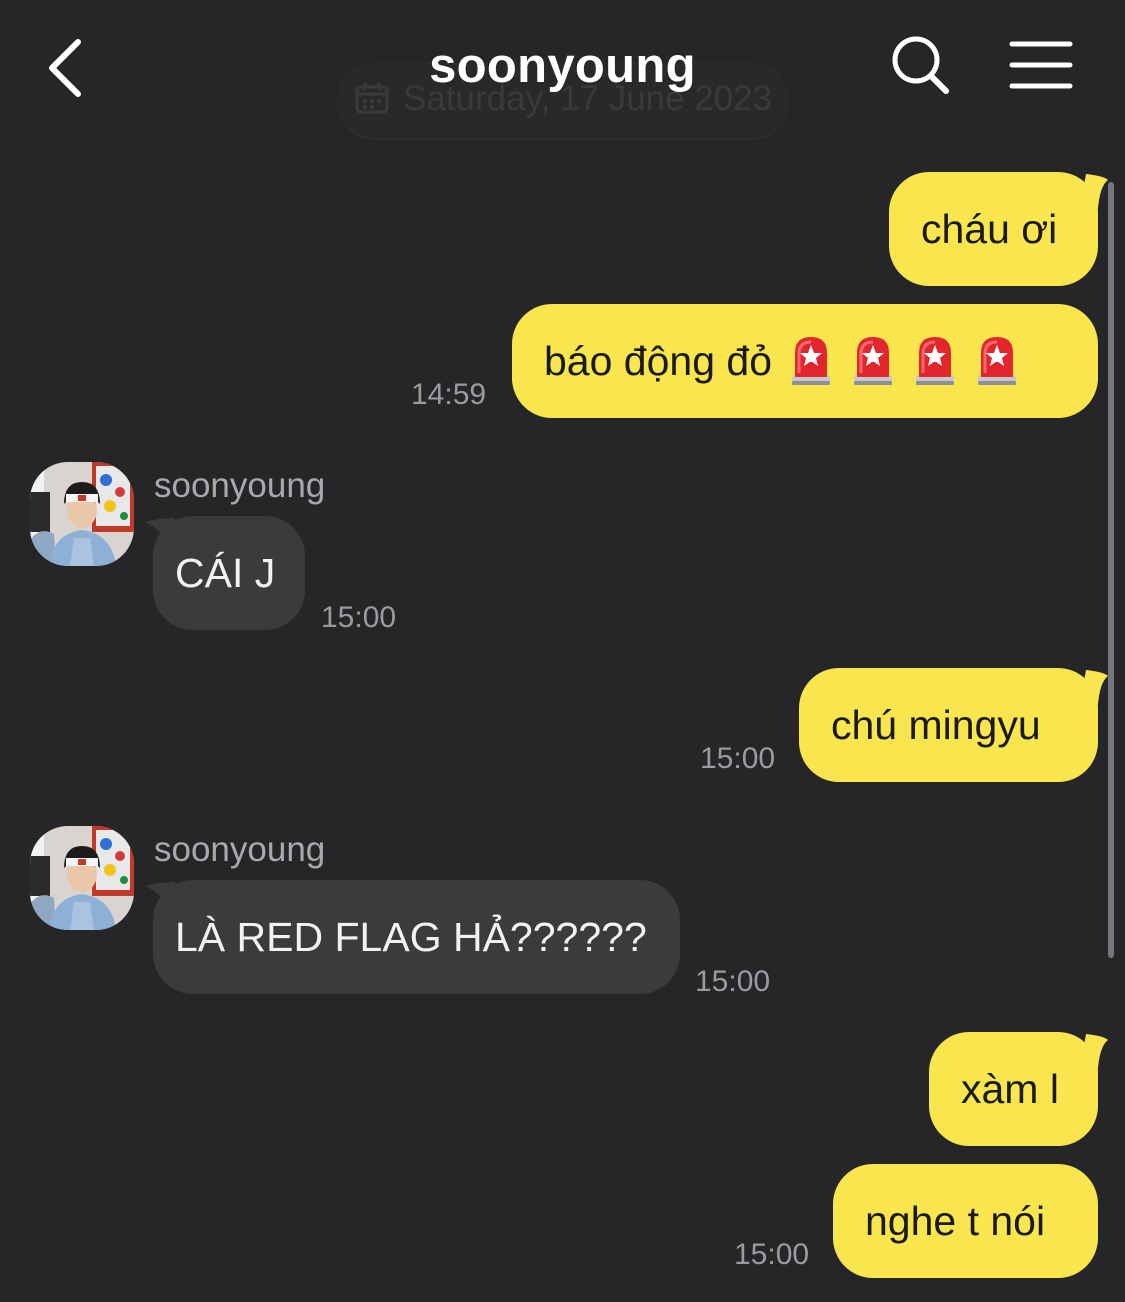  What do you see at coordinates (411, 937) in the screenshot?
I see `message-text: LÀ RED FLAG HẢ??????` at bounding box center [411, 937].